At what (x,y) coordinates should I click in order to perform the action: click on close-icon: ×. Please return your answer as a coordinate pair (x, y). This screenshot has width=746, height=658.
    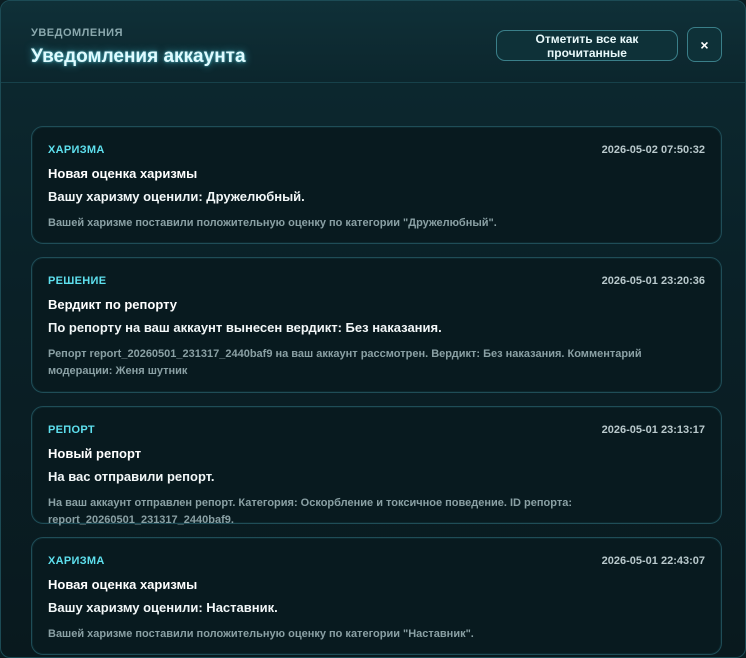
    Looking at the image, I should click on (704, 44).